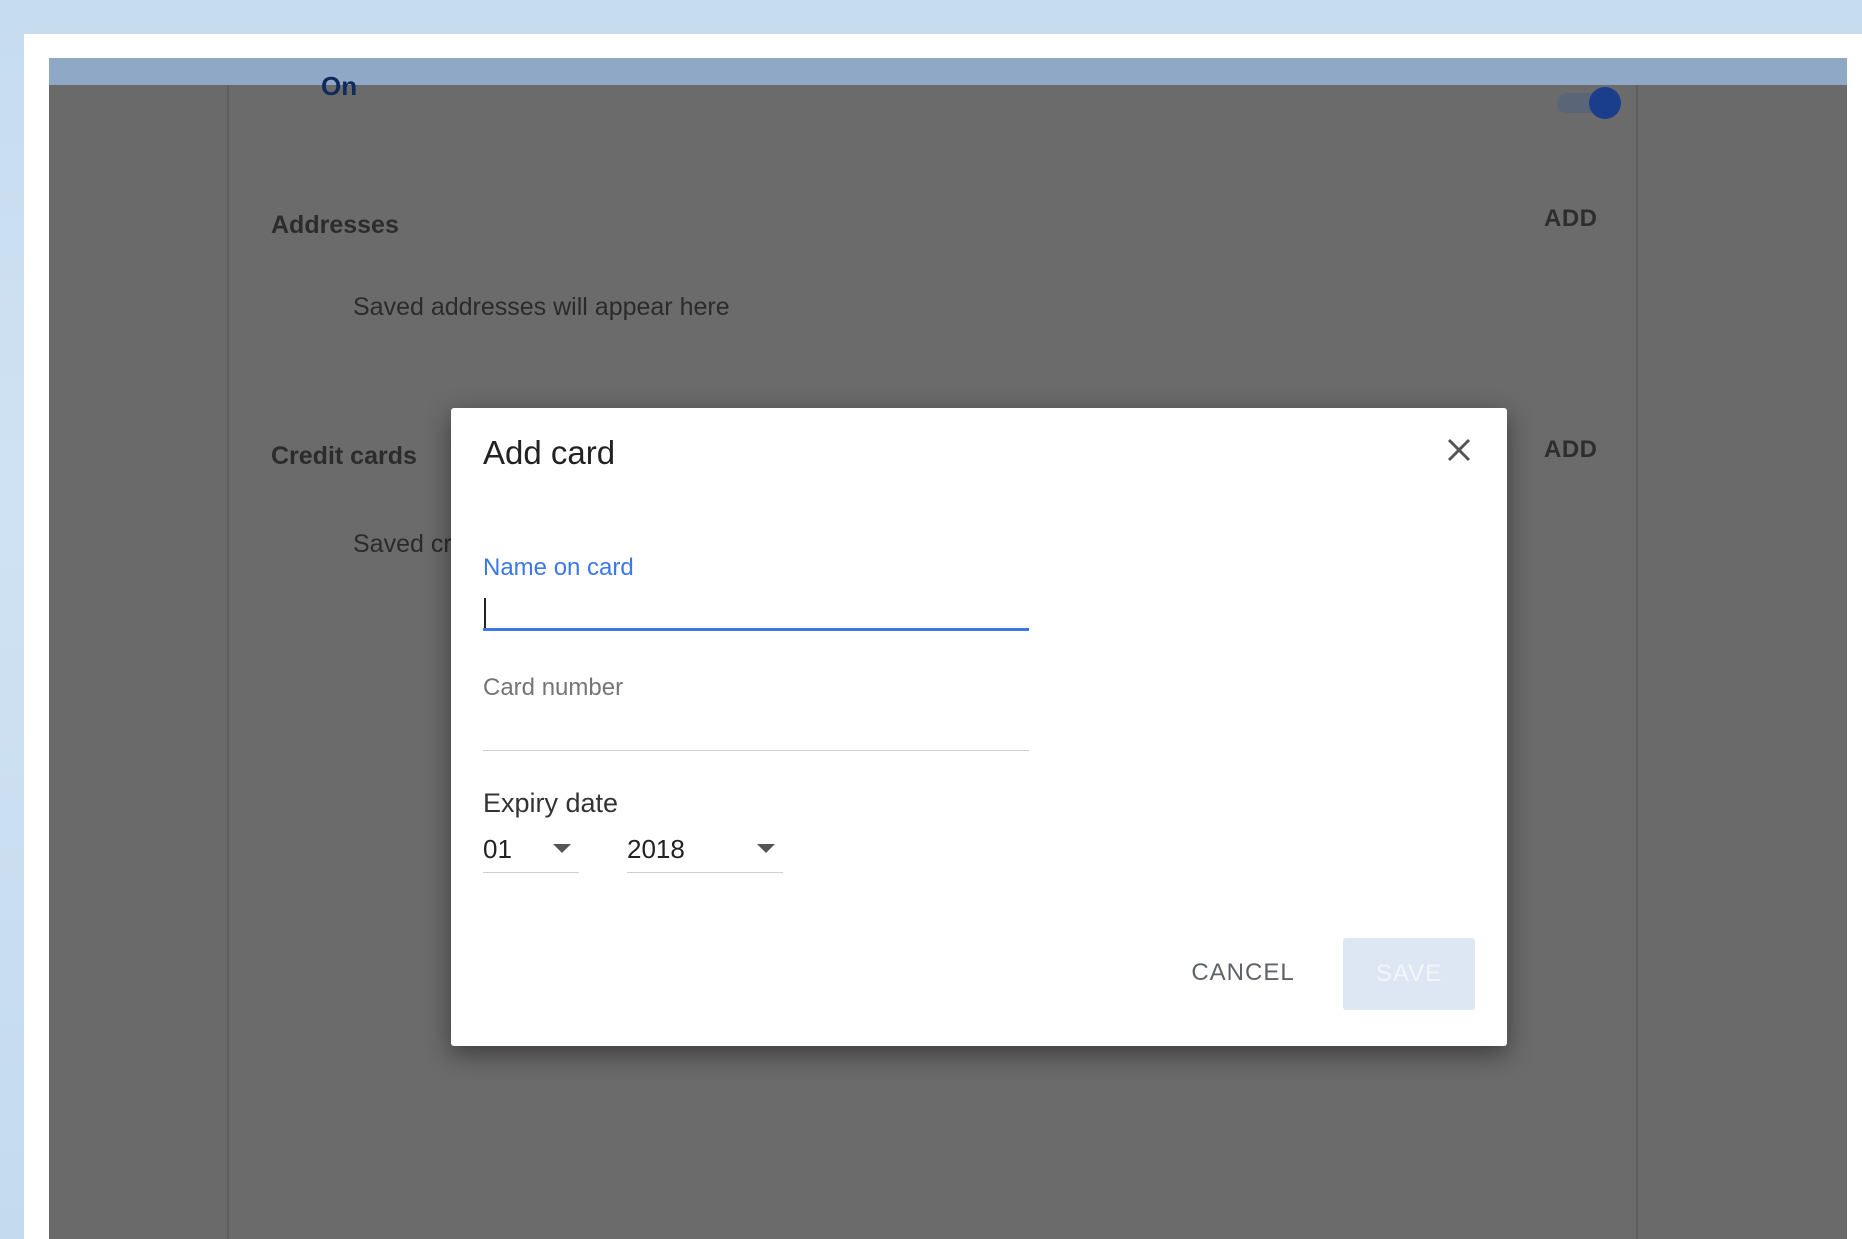 Image resolution: width=1862 pixels, height=1239 pixels. I want to click on expiry-month-value: 01, so click(497, 849).